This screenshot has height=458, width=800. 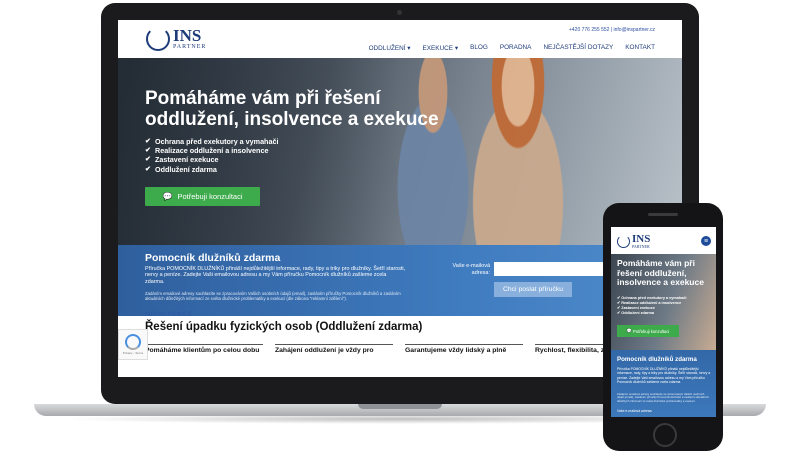 I want to click on hero-photo-woman, so click(x=518, y=151).